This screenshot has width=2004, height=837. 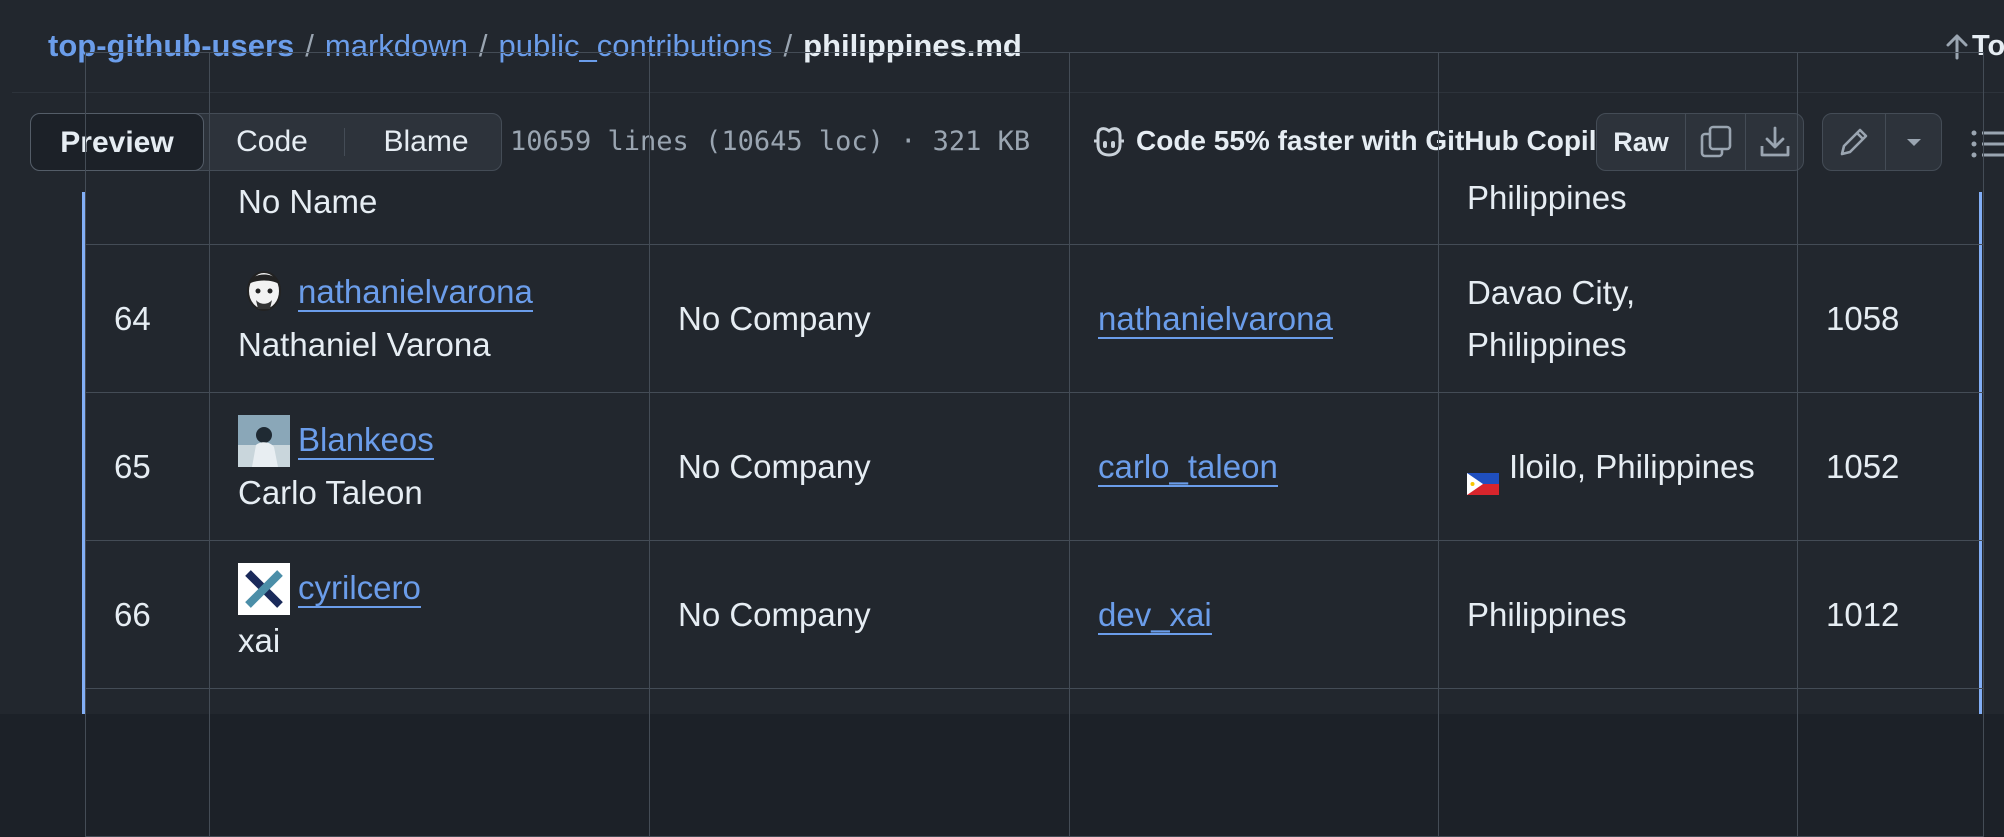 What do you see at coordinates (429, 762) in the screenshot?
I see `user-cell` at bounding box center [429, 762].